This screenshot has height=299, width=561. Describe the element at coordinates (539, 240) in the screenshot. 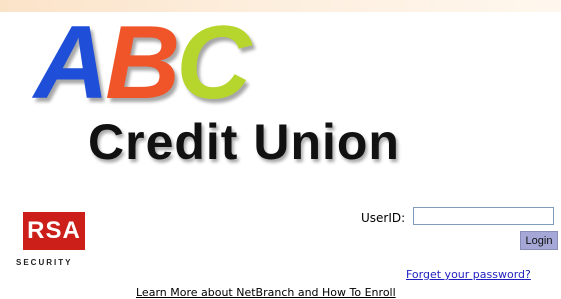

I see `login-button: Login` at that location.